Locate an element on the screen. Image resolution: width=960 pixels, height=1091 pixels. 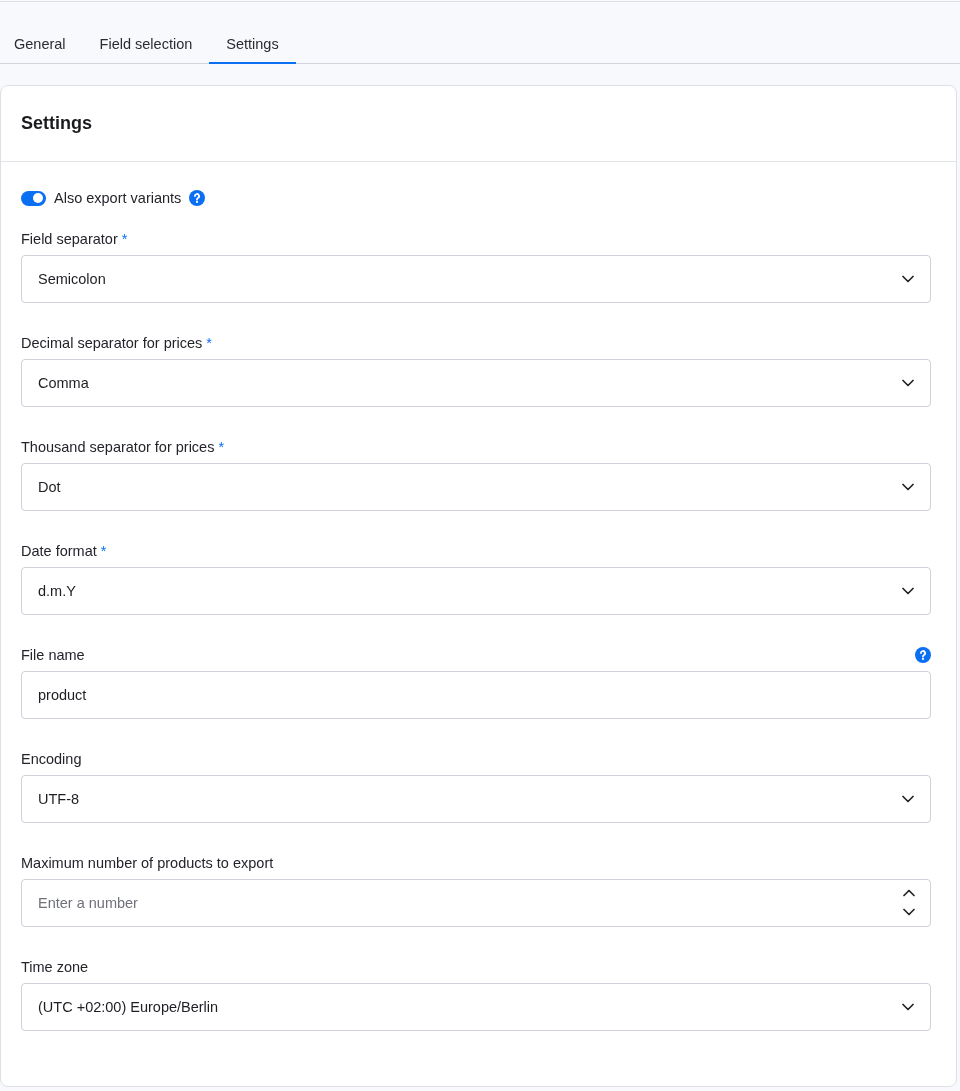
select-field: UTF-8 is located at coordinates (476, 799).